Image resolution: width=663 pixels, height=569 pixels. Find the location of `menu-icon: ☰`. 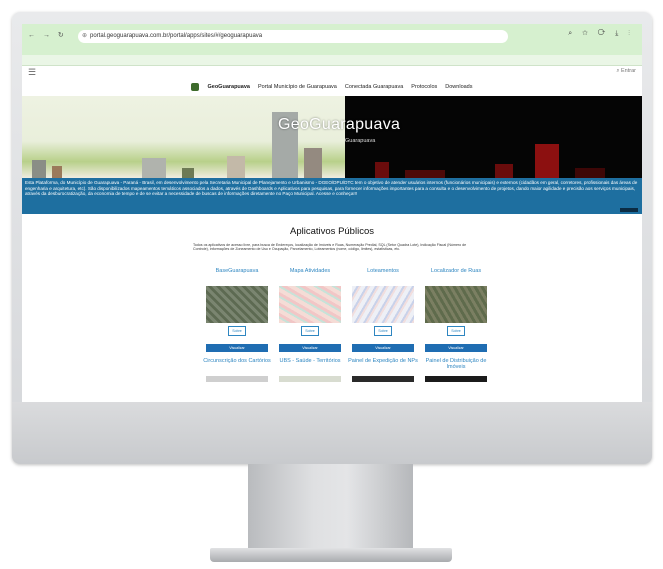

menu-icon: ☰ is located at coordinates (32, 72).